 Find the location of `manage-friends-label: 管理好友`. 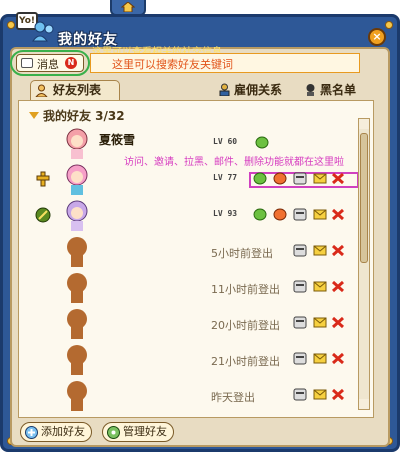

manage-friends-label: 管理好友 is located at coordinates (145, 431).